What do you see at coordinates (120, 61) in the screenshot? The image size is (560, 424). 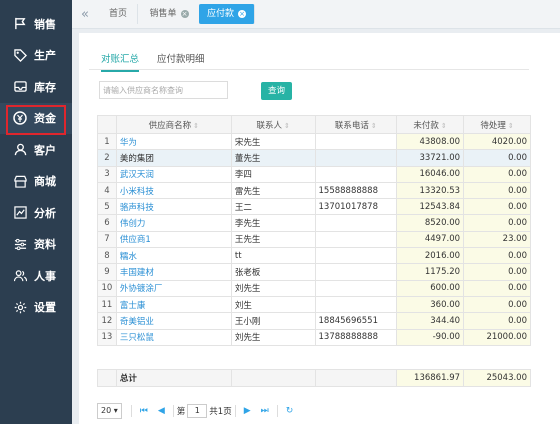 I see `tab-reconciliation-summary: 对账汇总` at bounding box center [120, 61].